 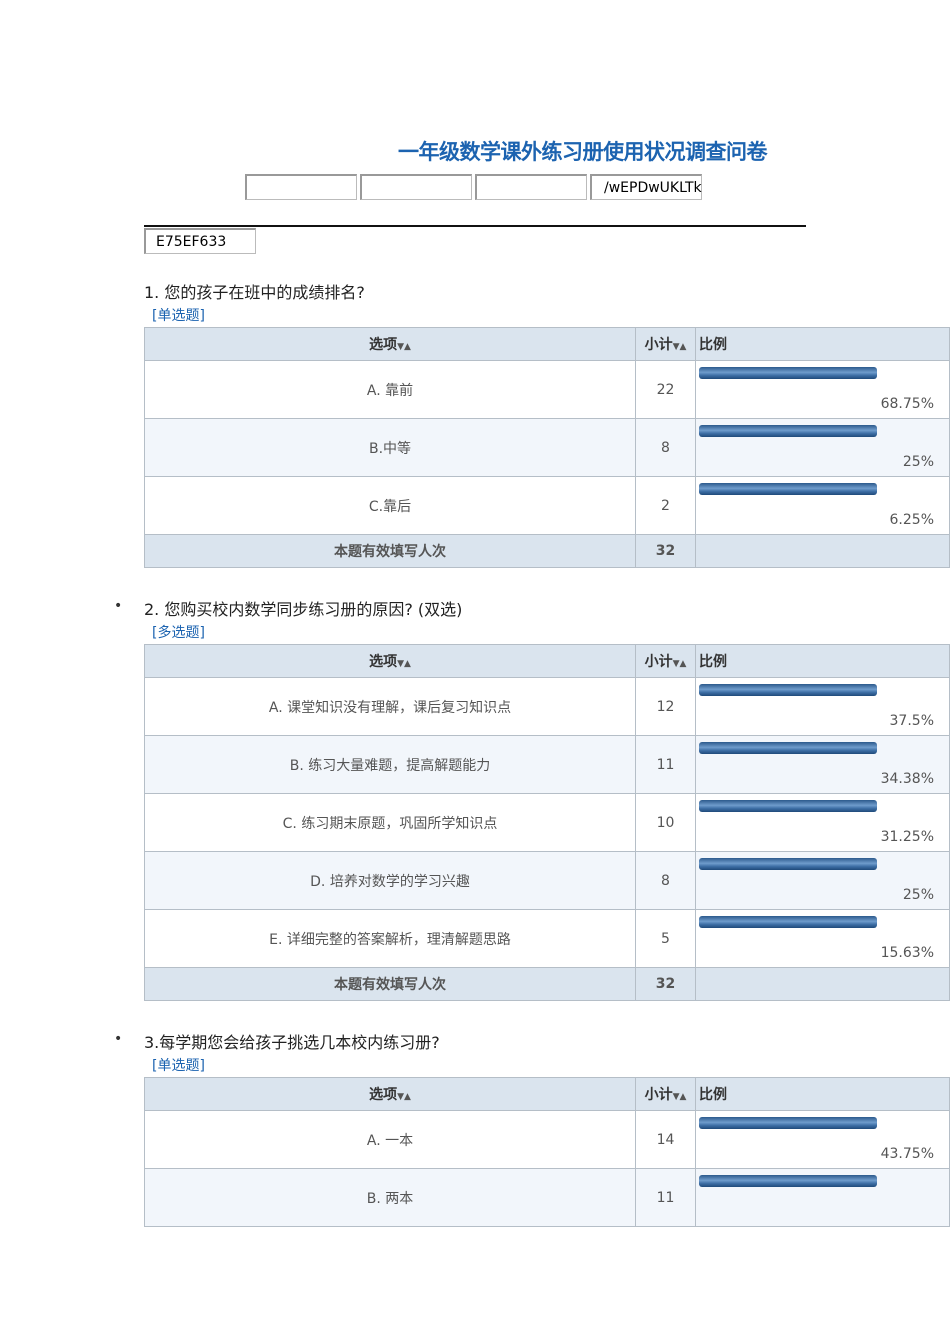 I want to click on ratio-percent: 68.75%, so click(x=907, y=404).